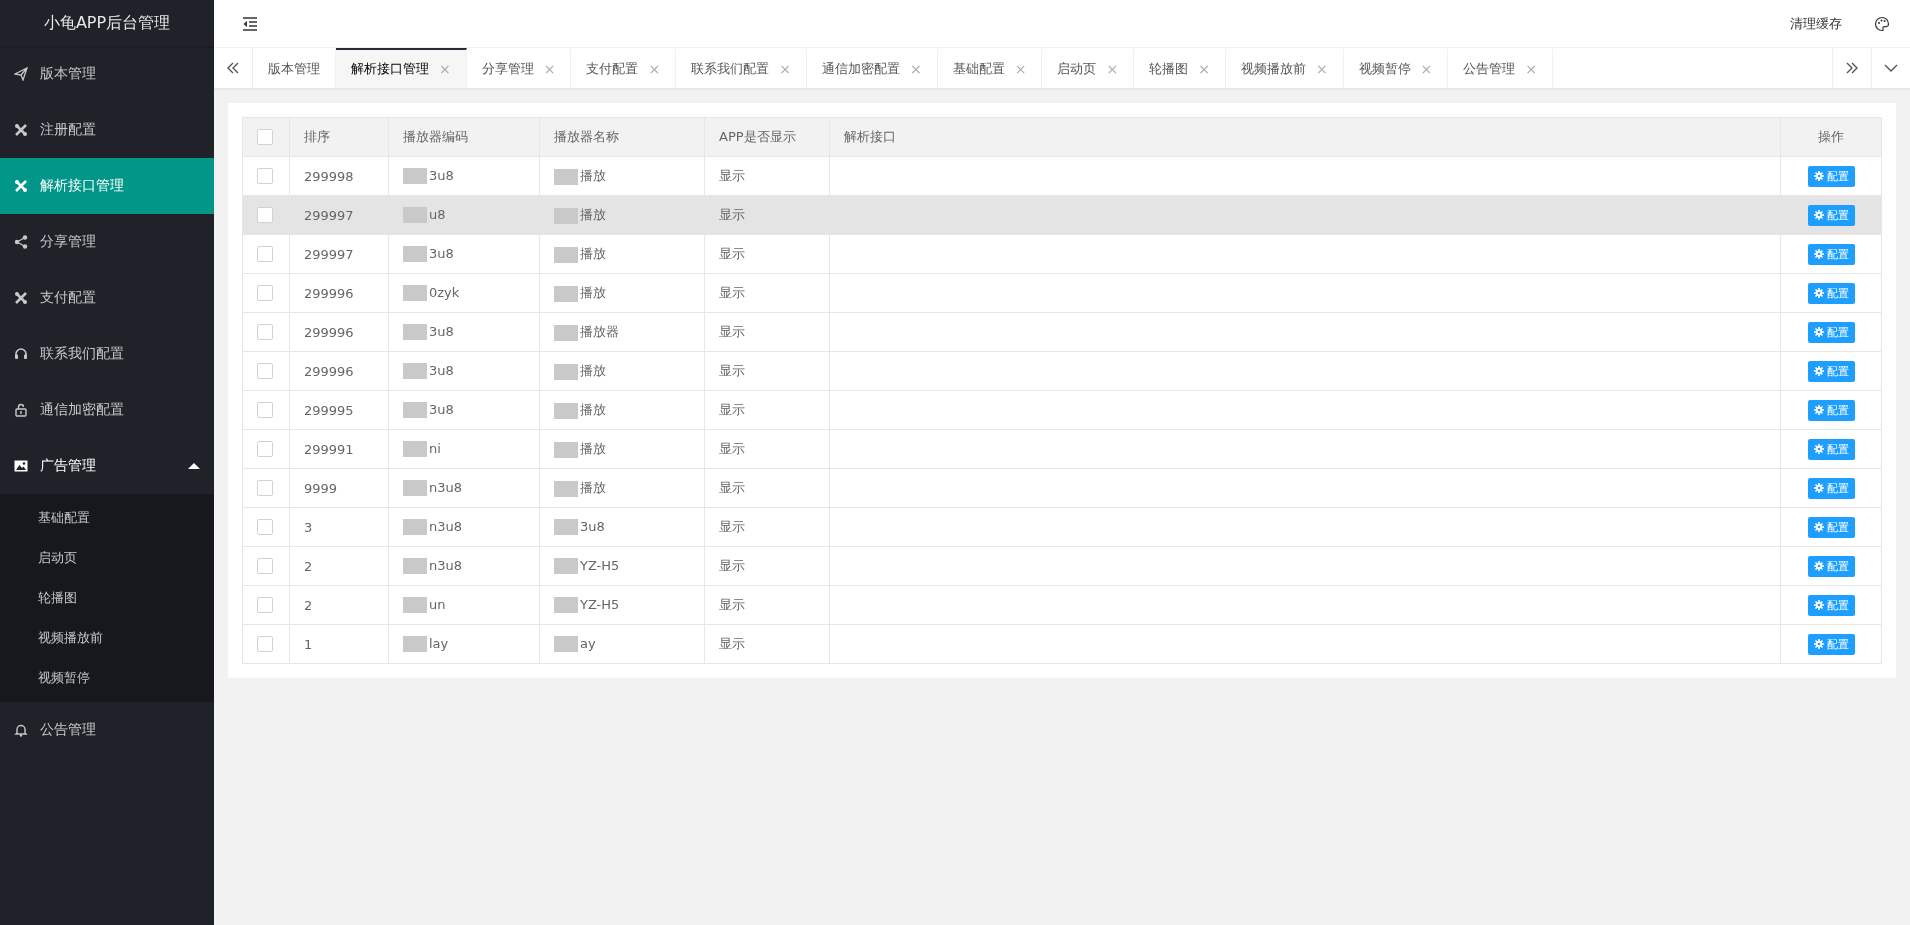  Describe the element at coordinates (107, 598) in the screenshot. I see `sidebar-subitem: 轮播图` at that location.